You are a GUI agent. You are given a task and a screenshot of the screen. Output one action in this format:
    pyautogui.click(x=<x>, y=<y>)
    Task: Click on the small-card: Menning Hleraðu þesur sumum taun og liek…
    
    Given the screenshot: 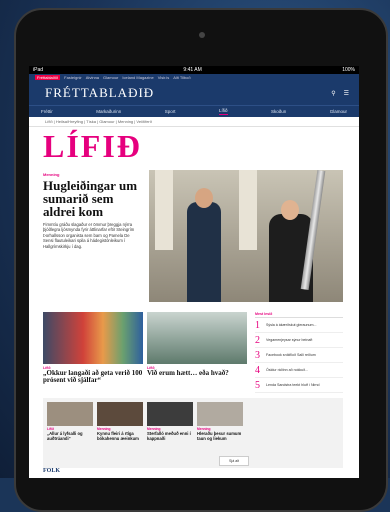 What is the action you would take?
    pyautogui.click(x=220, y=421)
    